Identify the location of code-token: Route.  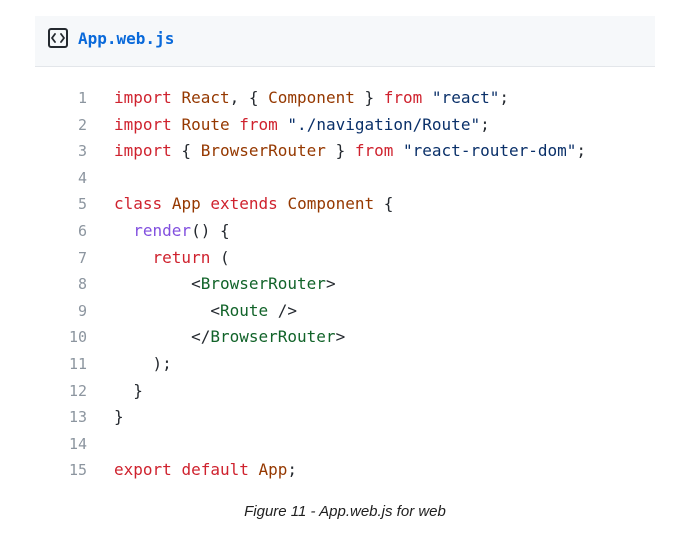
(205, 124).